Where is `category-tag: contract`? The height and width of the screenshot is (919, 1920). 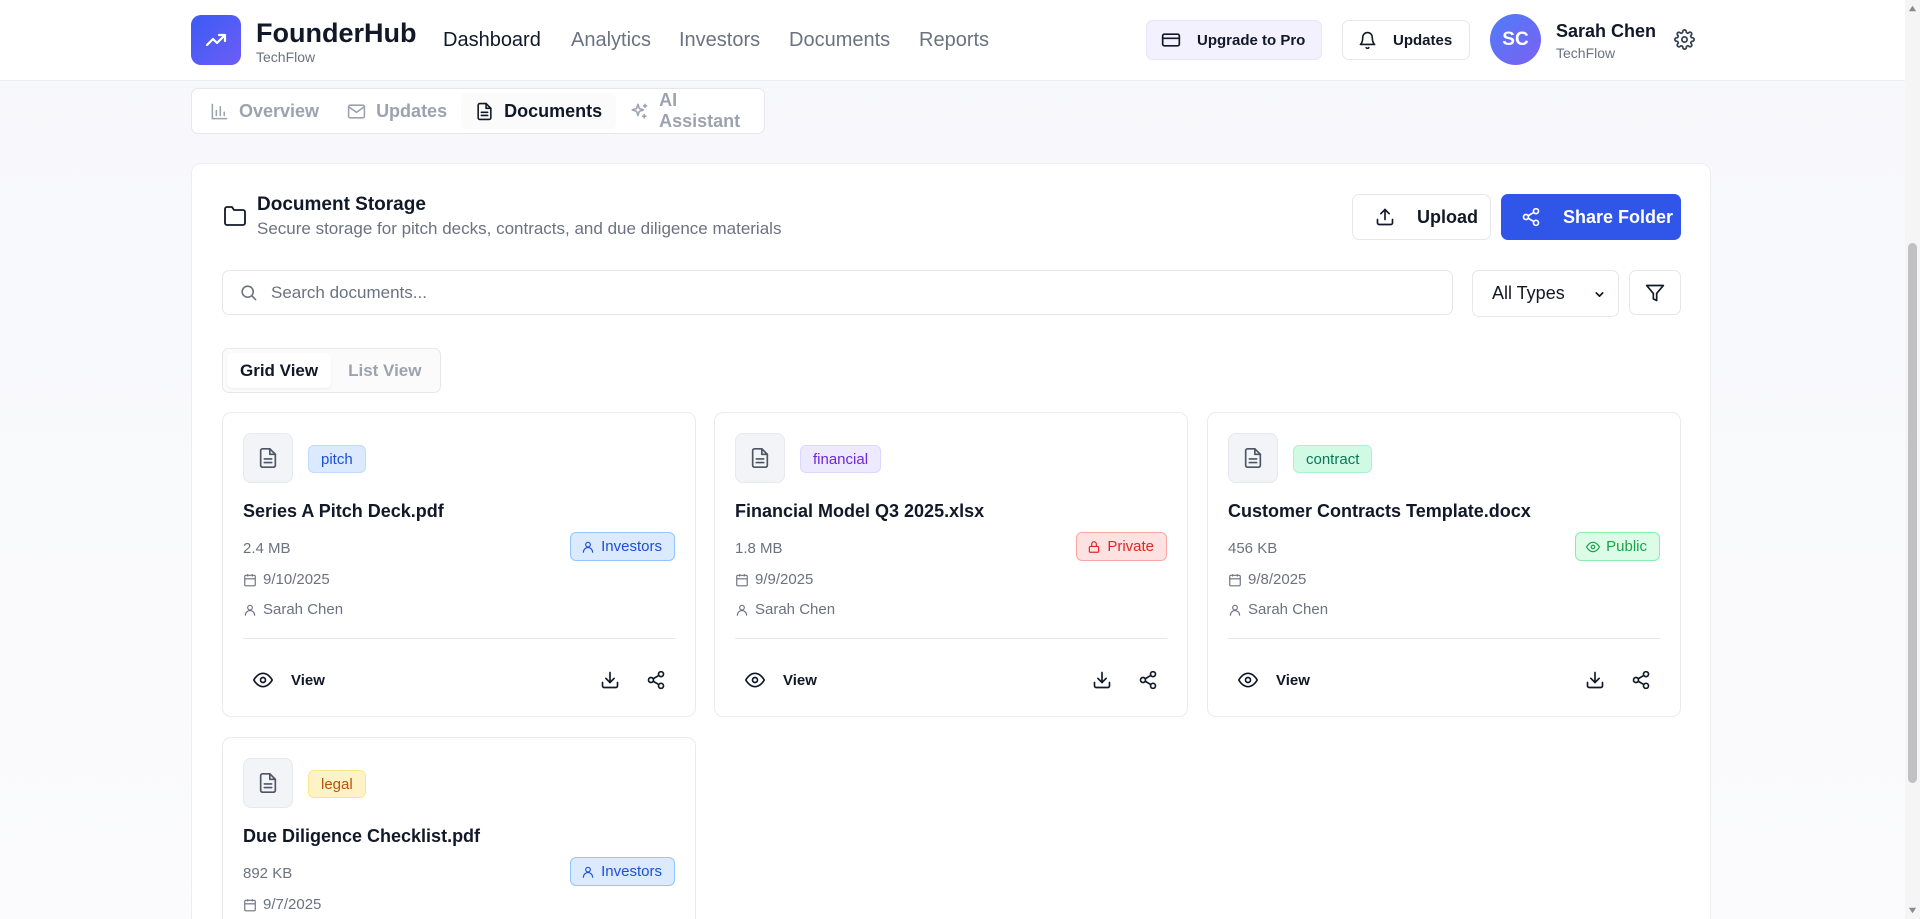 category-tag: contract is located at coordinates (1333, 459).